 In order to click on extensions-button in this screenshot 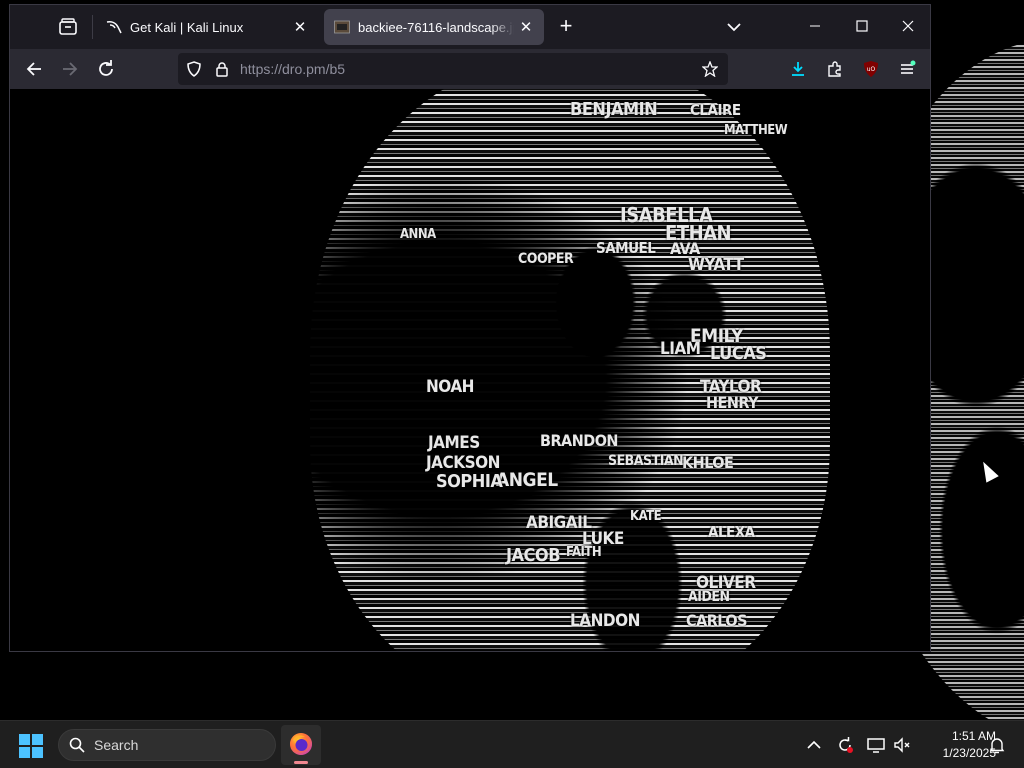, I will do `click(835, 69)`.